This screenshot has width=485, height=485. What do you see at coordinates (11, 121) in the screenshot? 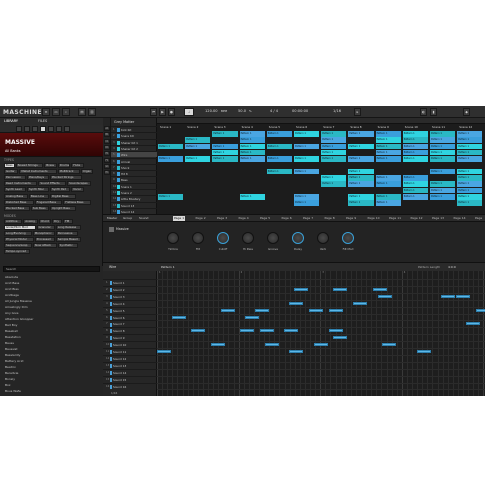
I see `tab-library: LIBRARY` at bounding box center [11, 121].